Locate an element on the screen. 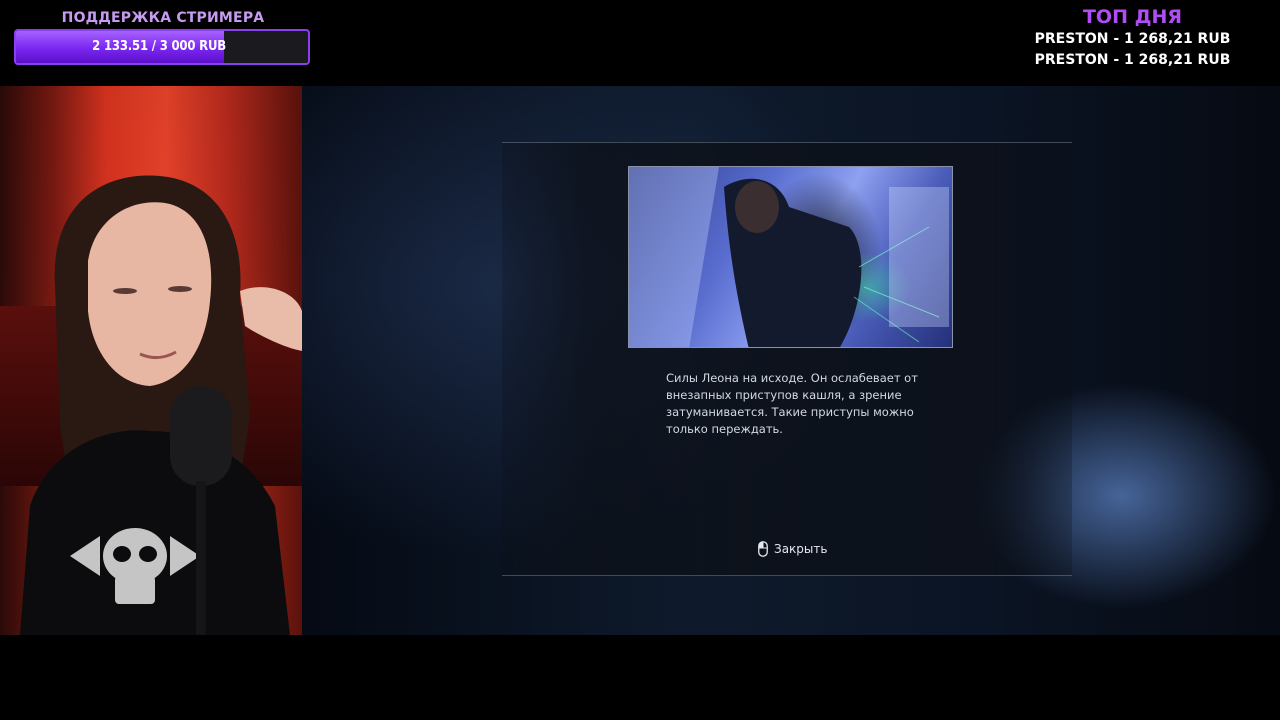 The width and height of the screenshot is (1280, 720). close-button-label: Закрыть is located at coordinates (801, 549).